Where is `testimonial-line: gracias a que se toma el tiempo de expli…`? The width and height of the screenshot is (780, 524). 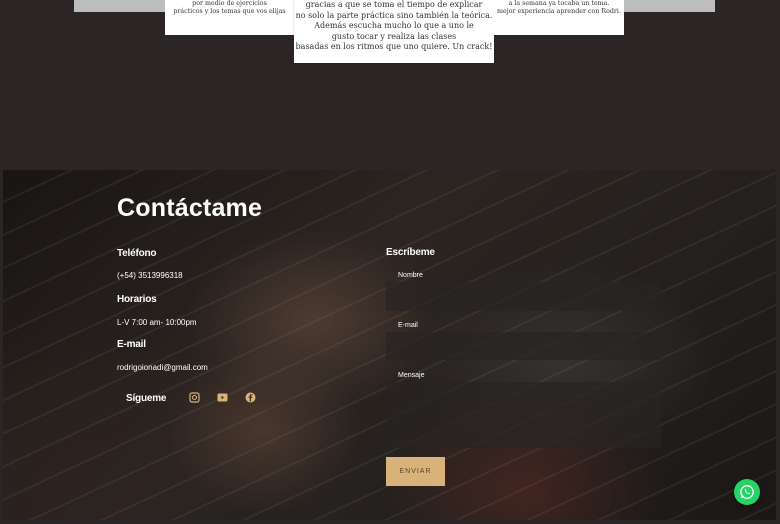
testimonial-line: gracias a que se toma el tiempo de expli… is located at coordinates (394, 4).